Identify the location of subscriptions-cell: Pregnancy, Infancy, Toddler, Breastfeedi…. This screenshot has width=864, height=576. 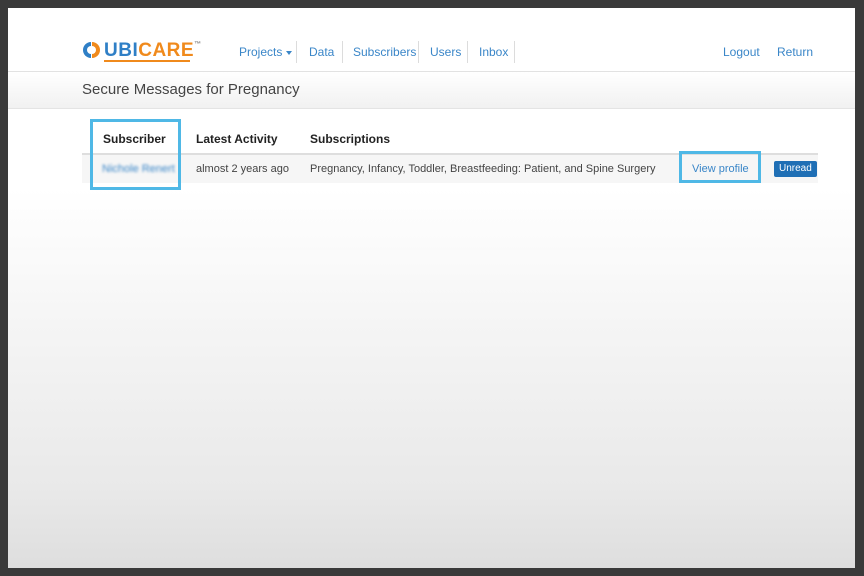
(483, 169).